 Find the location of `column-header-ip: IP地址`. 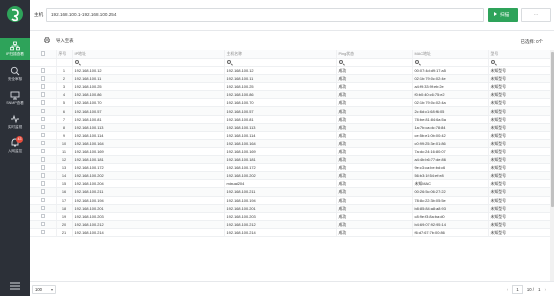

column-header-ip: IP地址 is located at coordinates (148, 54).